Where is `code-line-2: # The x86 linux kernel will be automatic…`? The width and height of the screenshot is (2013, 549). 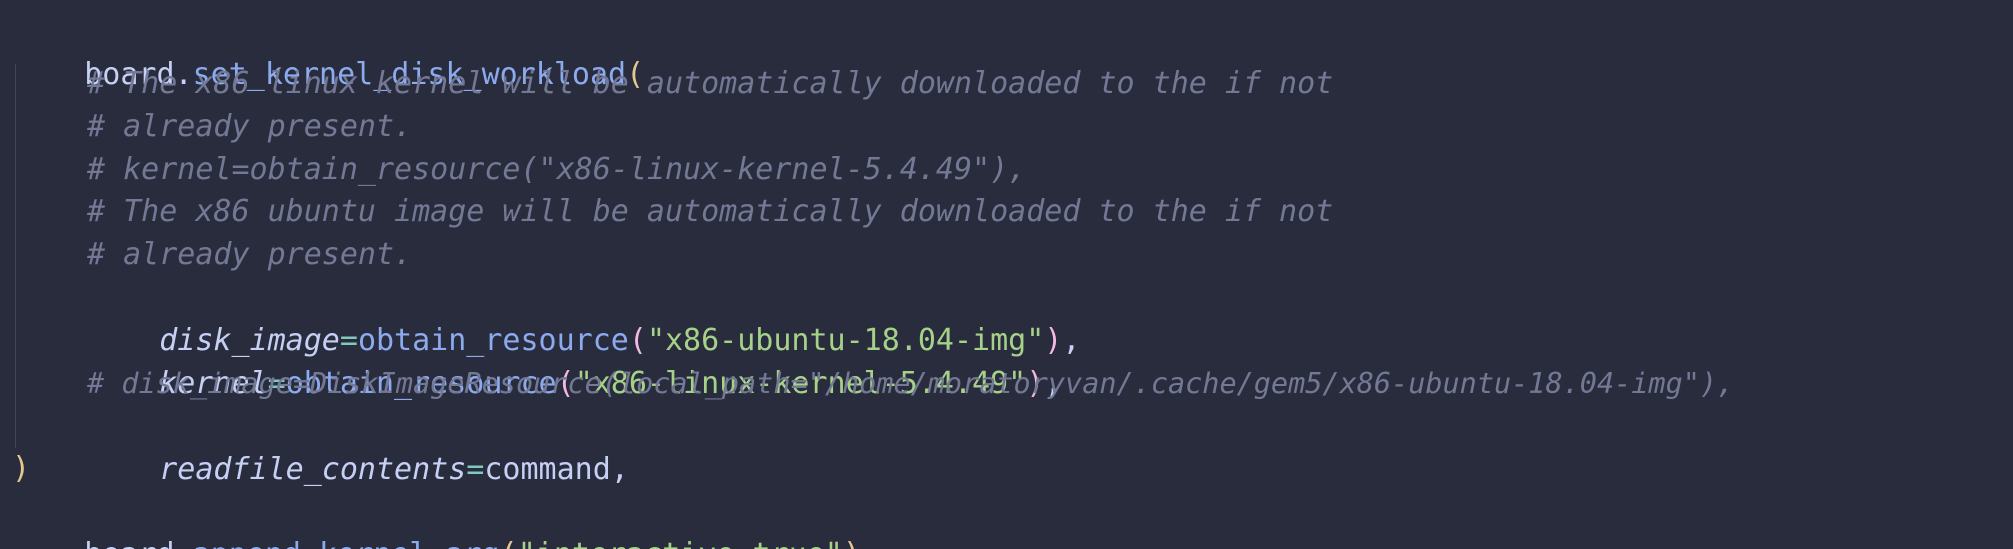 code-line-2: # The x86 linux kernel will be automatic… is located at coordinates (672, 83).